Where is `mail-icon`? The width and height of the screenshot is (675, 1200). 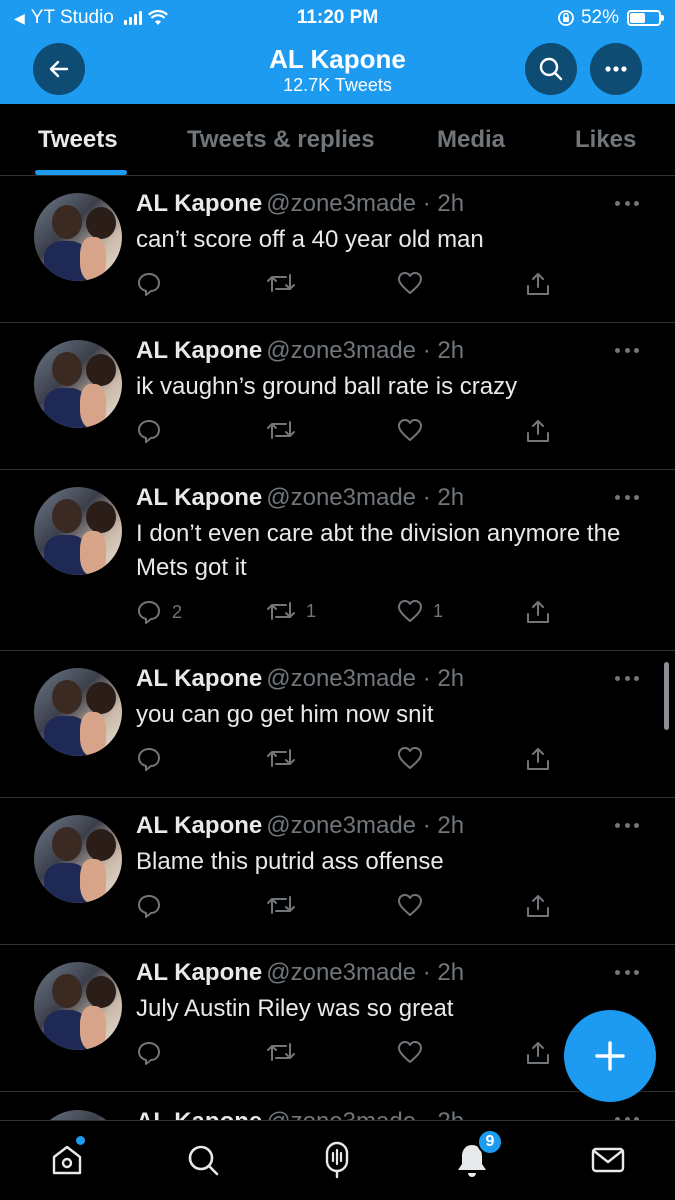
mail-icon is located at coordinates (608, 1160).